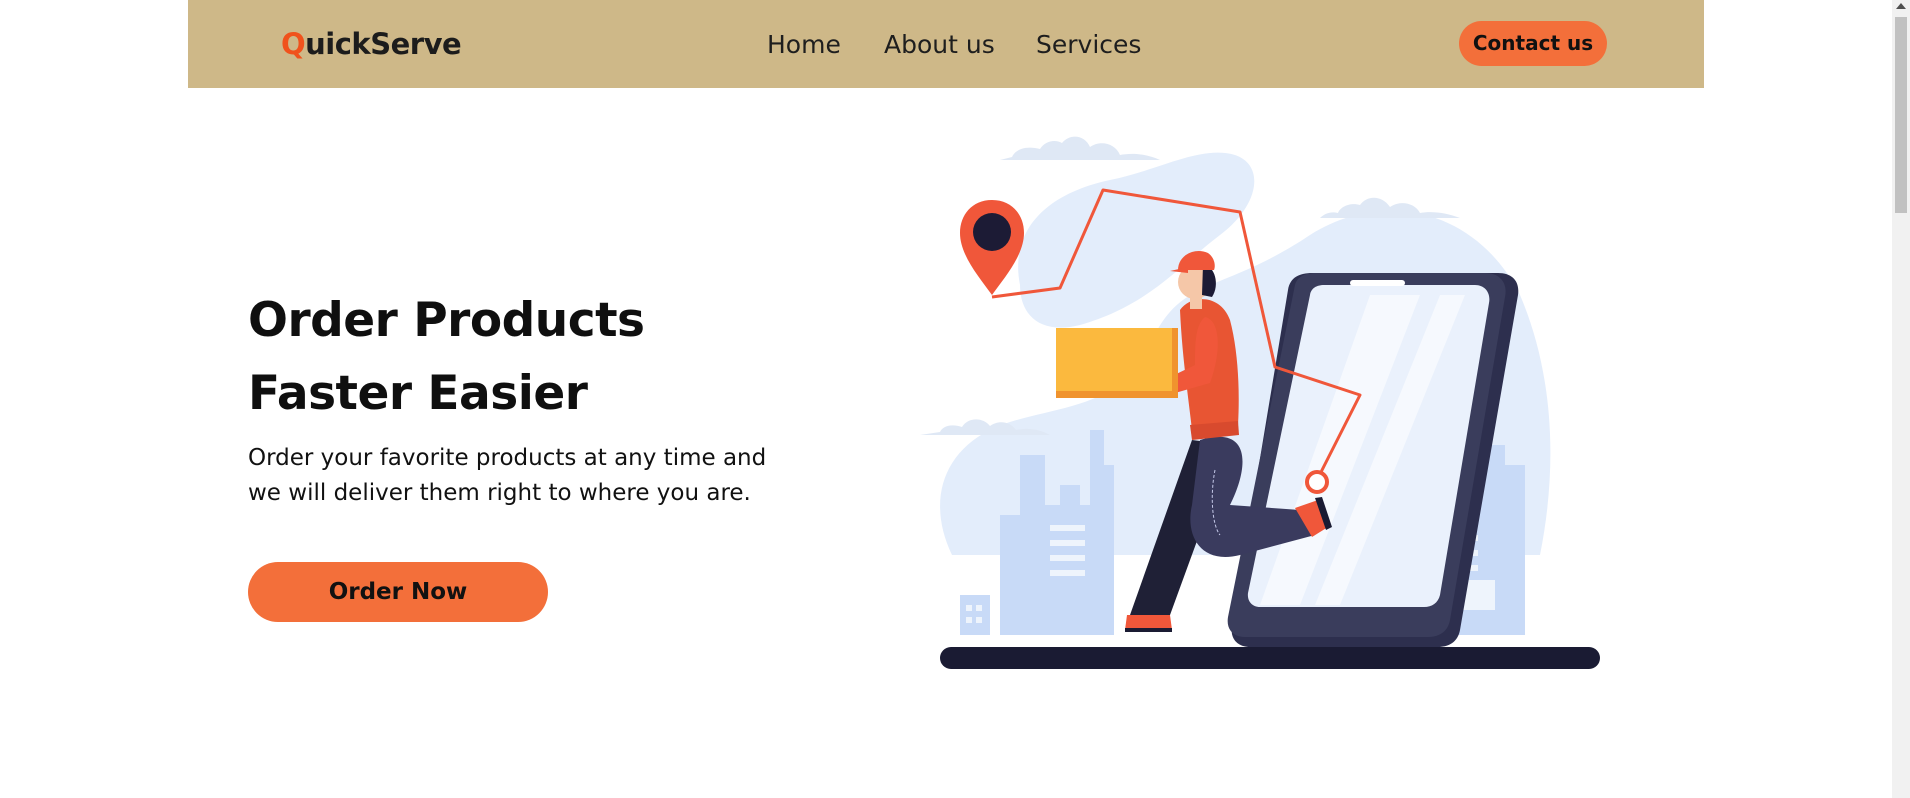  Describe the element at coordinates (1533, 43) in the screenshot. I see `contact-us-button: Contact us` at that location.